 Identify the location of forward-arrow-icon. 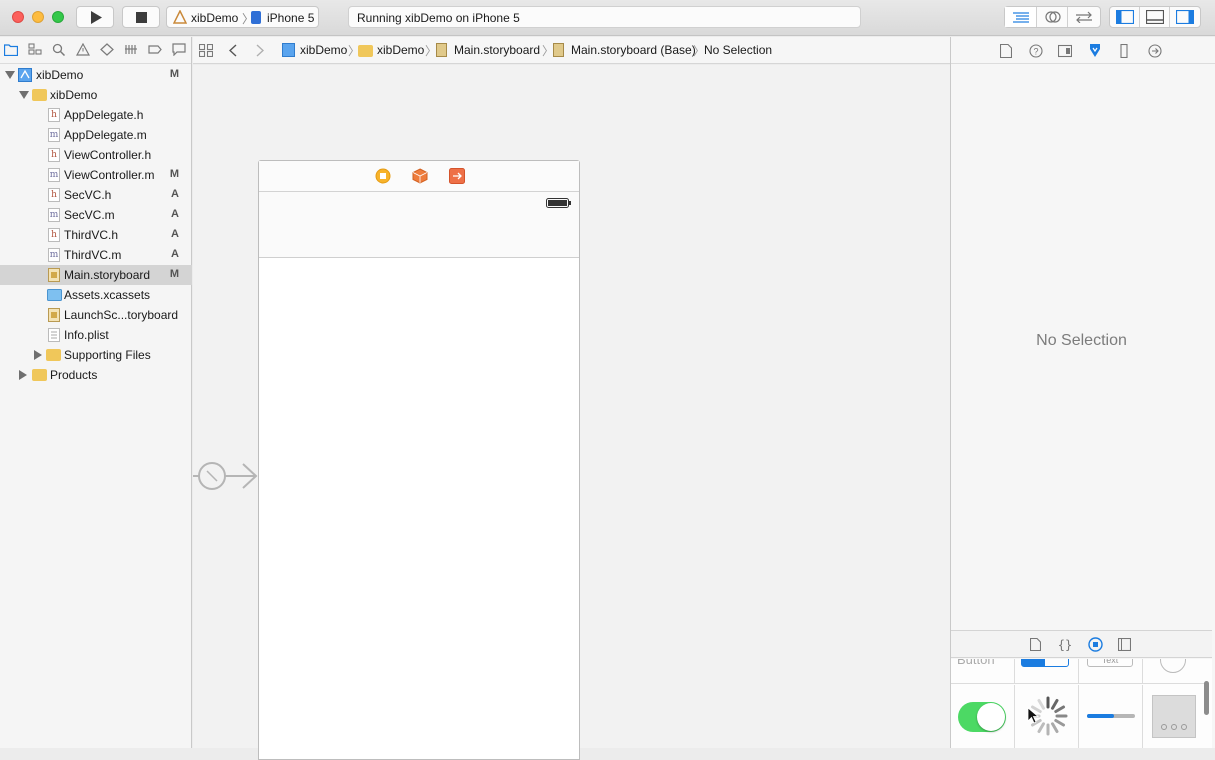
(260, 50).